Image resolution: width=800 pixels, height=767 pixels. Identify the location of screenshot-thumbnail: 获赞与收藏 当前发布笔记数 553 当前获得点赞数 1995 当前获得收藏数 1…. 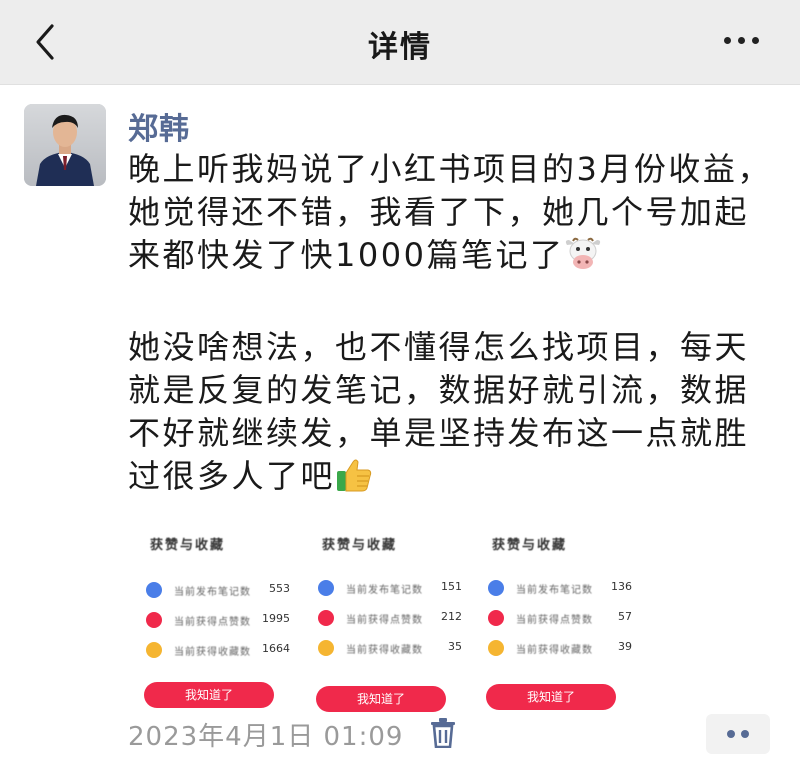
(217, 625).